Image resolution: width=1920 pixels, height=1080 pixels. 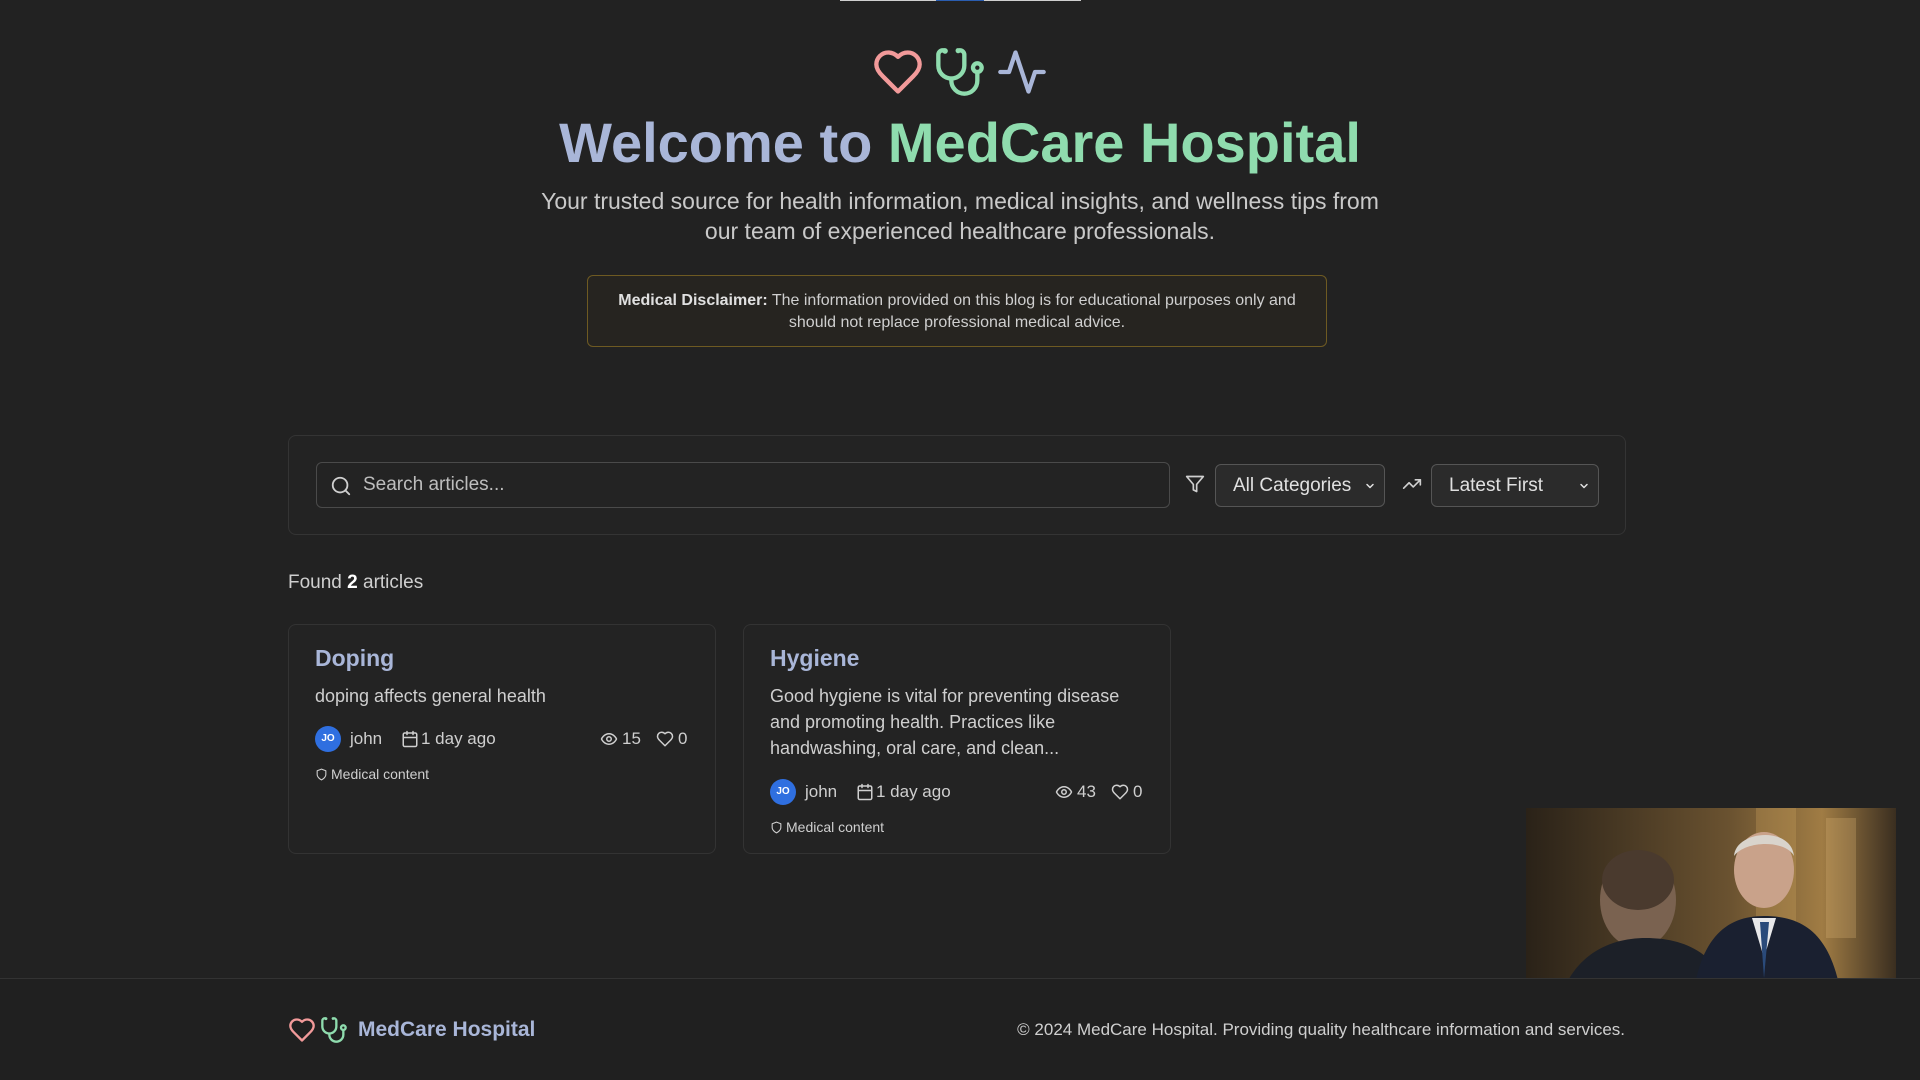 I want to click on sort-select: Latest First, so click(x=1515, y=485).